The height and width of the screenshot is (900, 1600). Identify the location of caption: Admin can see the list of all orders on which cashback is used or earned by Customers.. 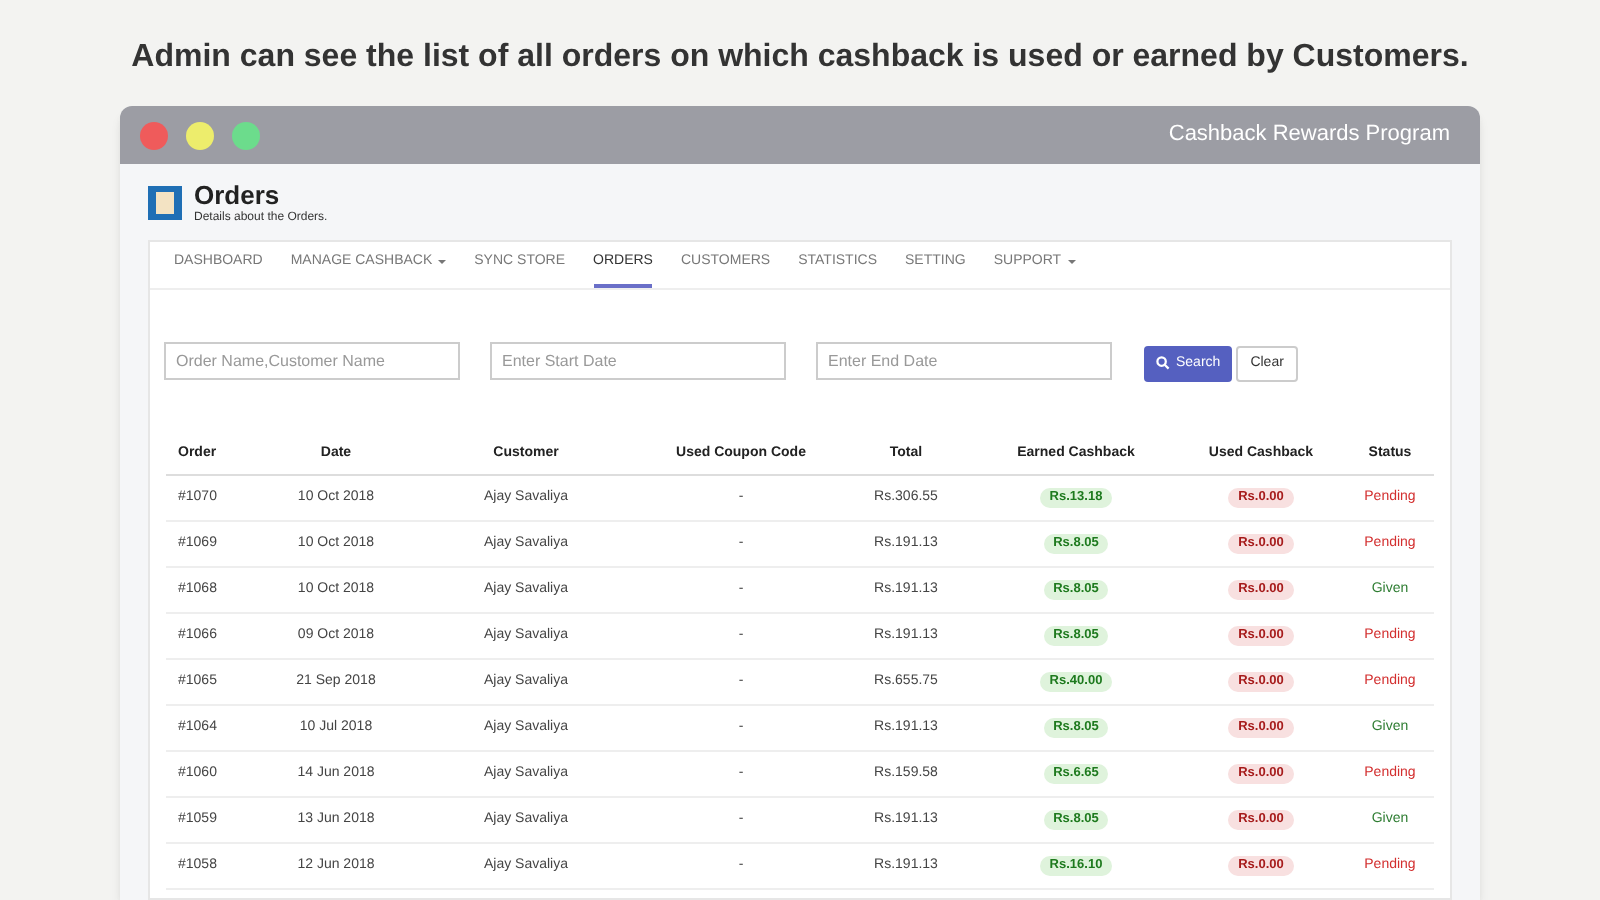
(800, 58).